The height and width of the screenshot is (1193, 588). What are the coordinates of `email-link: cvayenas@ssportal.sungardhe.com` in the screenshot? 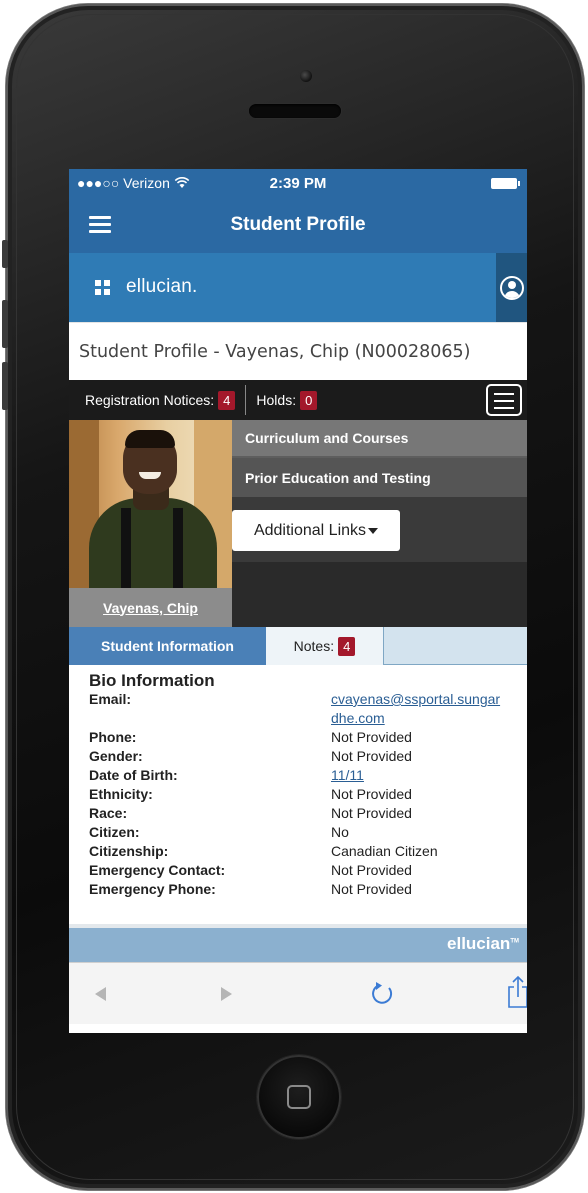 It's located at (415, 708).